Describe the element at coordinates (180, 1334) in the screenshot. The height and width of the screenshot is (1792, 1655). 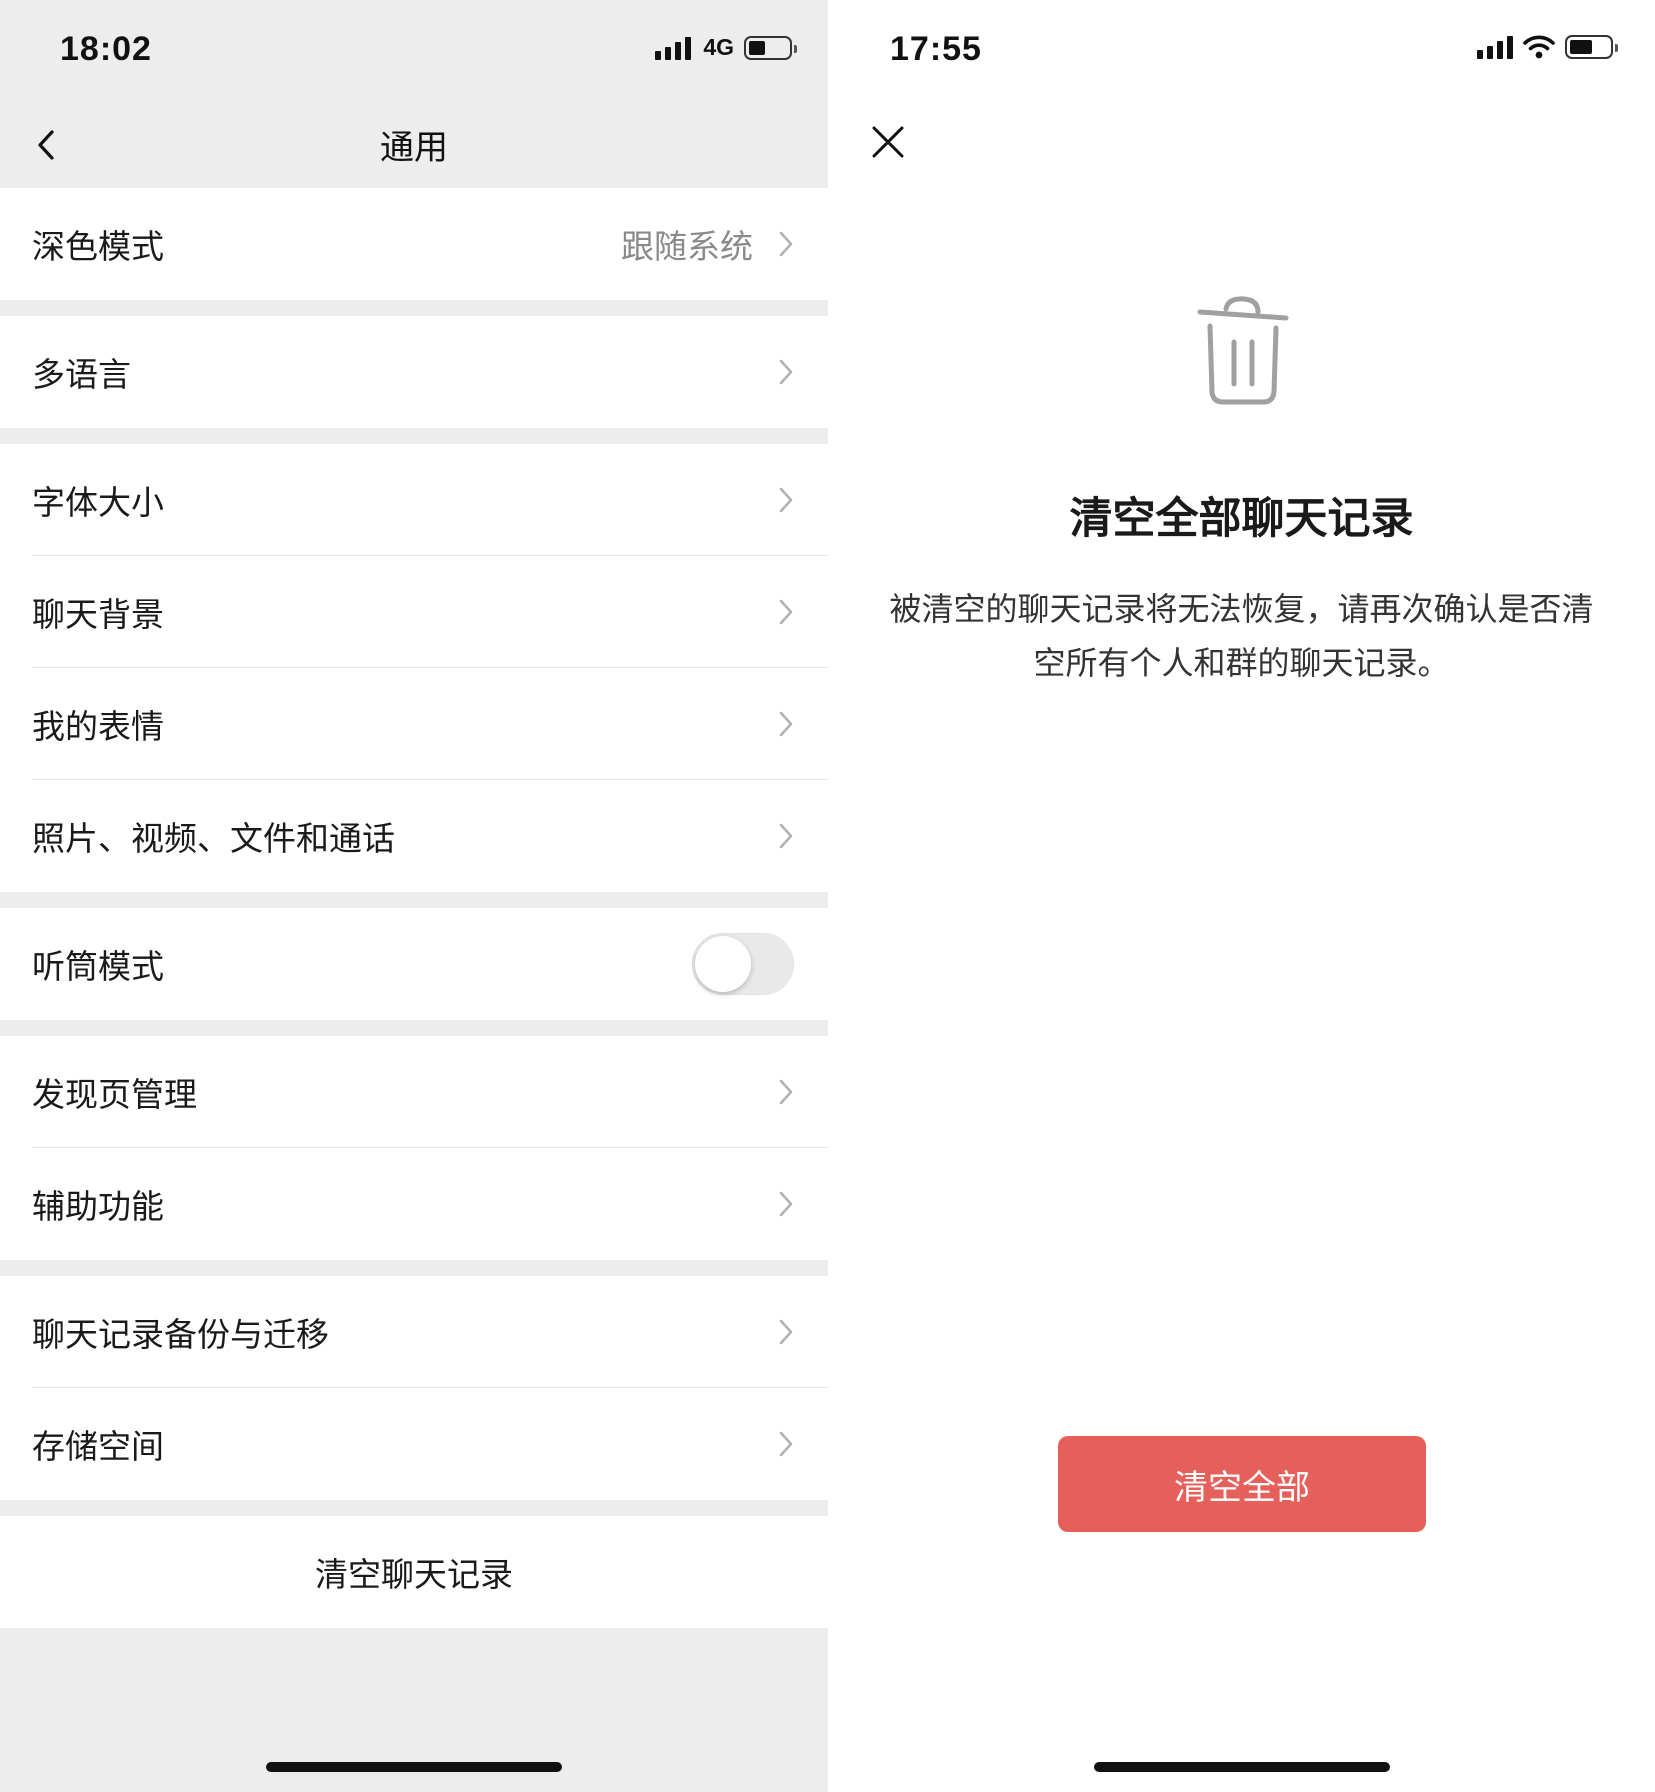
I see `settings-item-label: 聊天记录备份与迁移` at that location.